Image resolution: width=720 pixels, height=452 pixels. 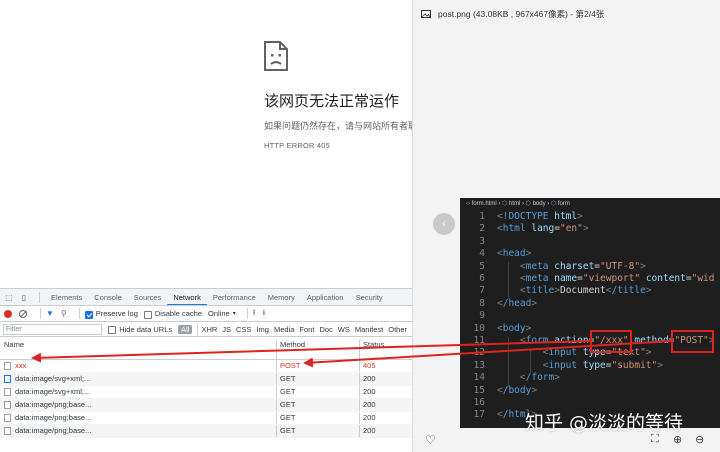 What do you see at coordinates (344, 329) in the screenshot?
I see `filter-type-ws: WS` at bounding box center [344, 329].